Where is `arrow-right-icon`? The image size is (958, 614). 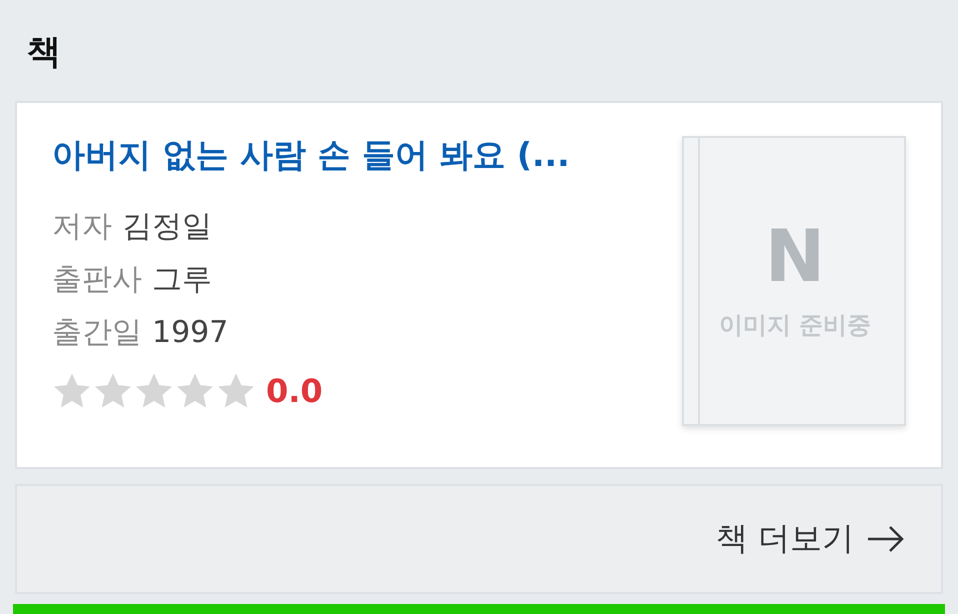 arrow-right-icon is located at coordinates (886, 539).